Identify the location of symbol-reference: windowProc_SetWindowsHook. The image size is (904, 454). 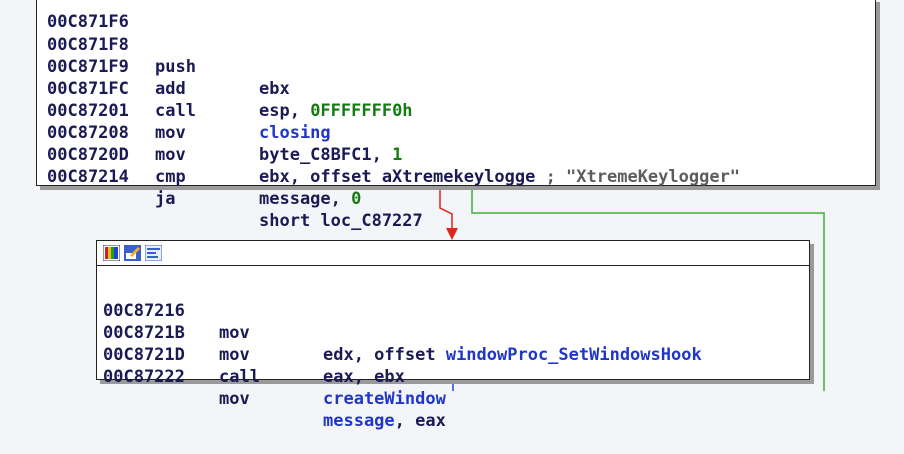
(573, 355).